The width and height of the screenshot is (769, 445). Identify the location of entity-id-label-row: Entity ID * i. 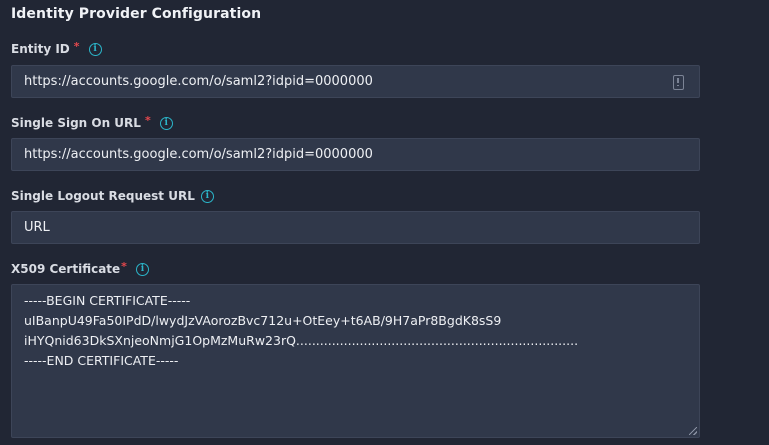
(56, 47).